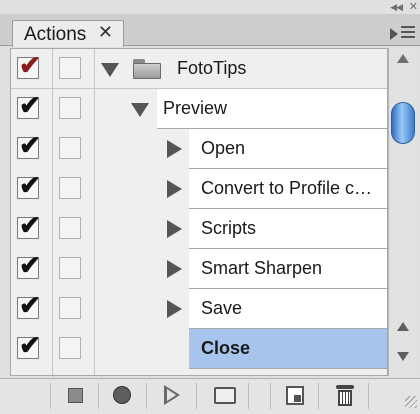 Image resolution: width=420 pixels, height=414 pixels. What do you see at coordinates (172, 396) in the screenshot?
I see `play-button` at bounding box center [172, 396].